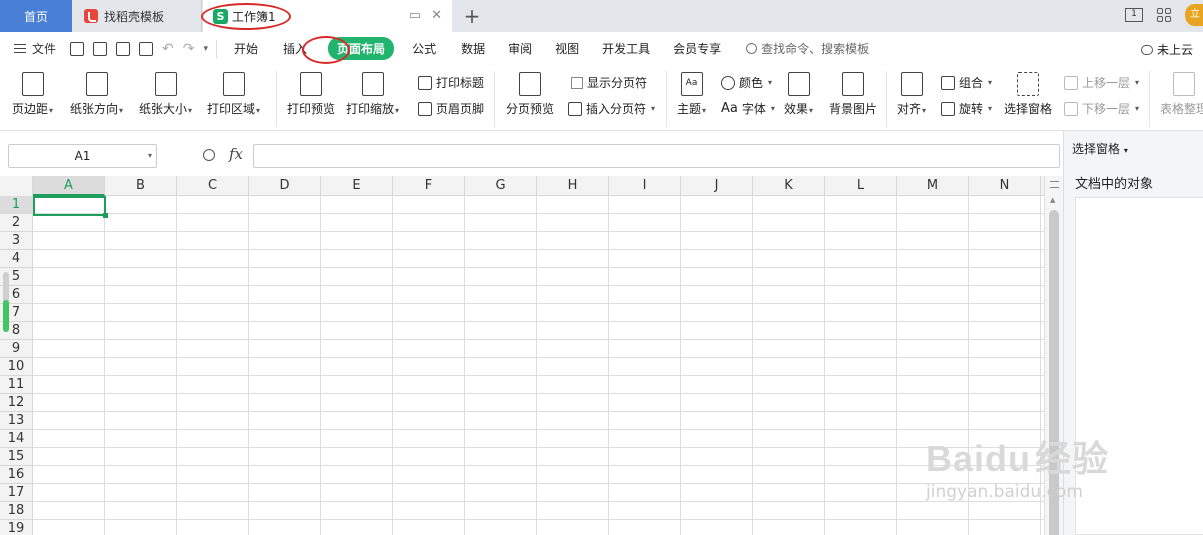 This screenshot has height=535, width=1203. I want to click on name-box: A1 ▾, so click(82, 156).